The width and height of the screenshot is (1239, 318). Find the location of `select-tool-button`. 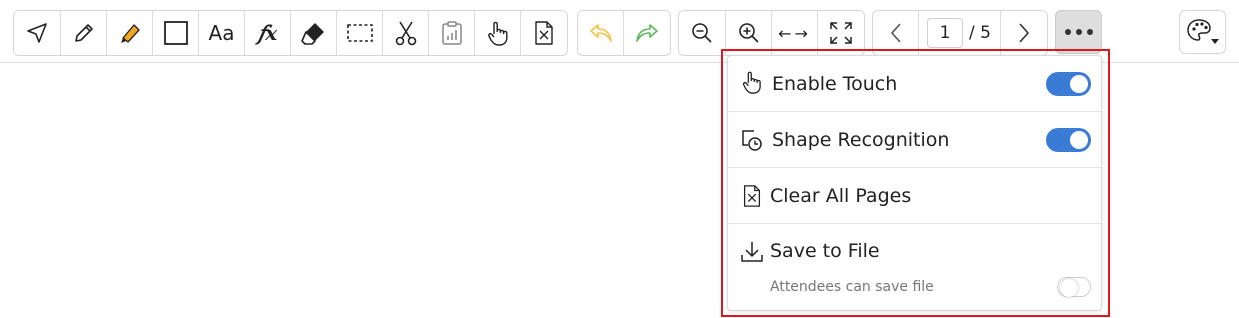

select-tool-button is located at coordinates (37, 33).